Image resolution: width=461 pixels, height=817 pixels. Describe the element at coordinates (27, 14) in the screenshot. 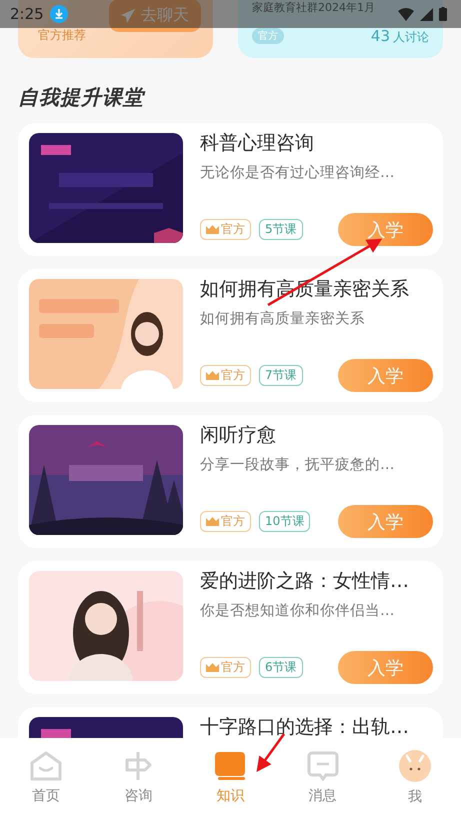

I see `status-time: 2:25` at that location.